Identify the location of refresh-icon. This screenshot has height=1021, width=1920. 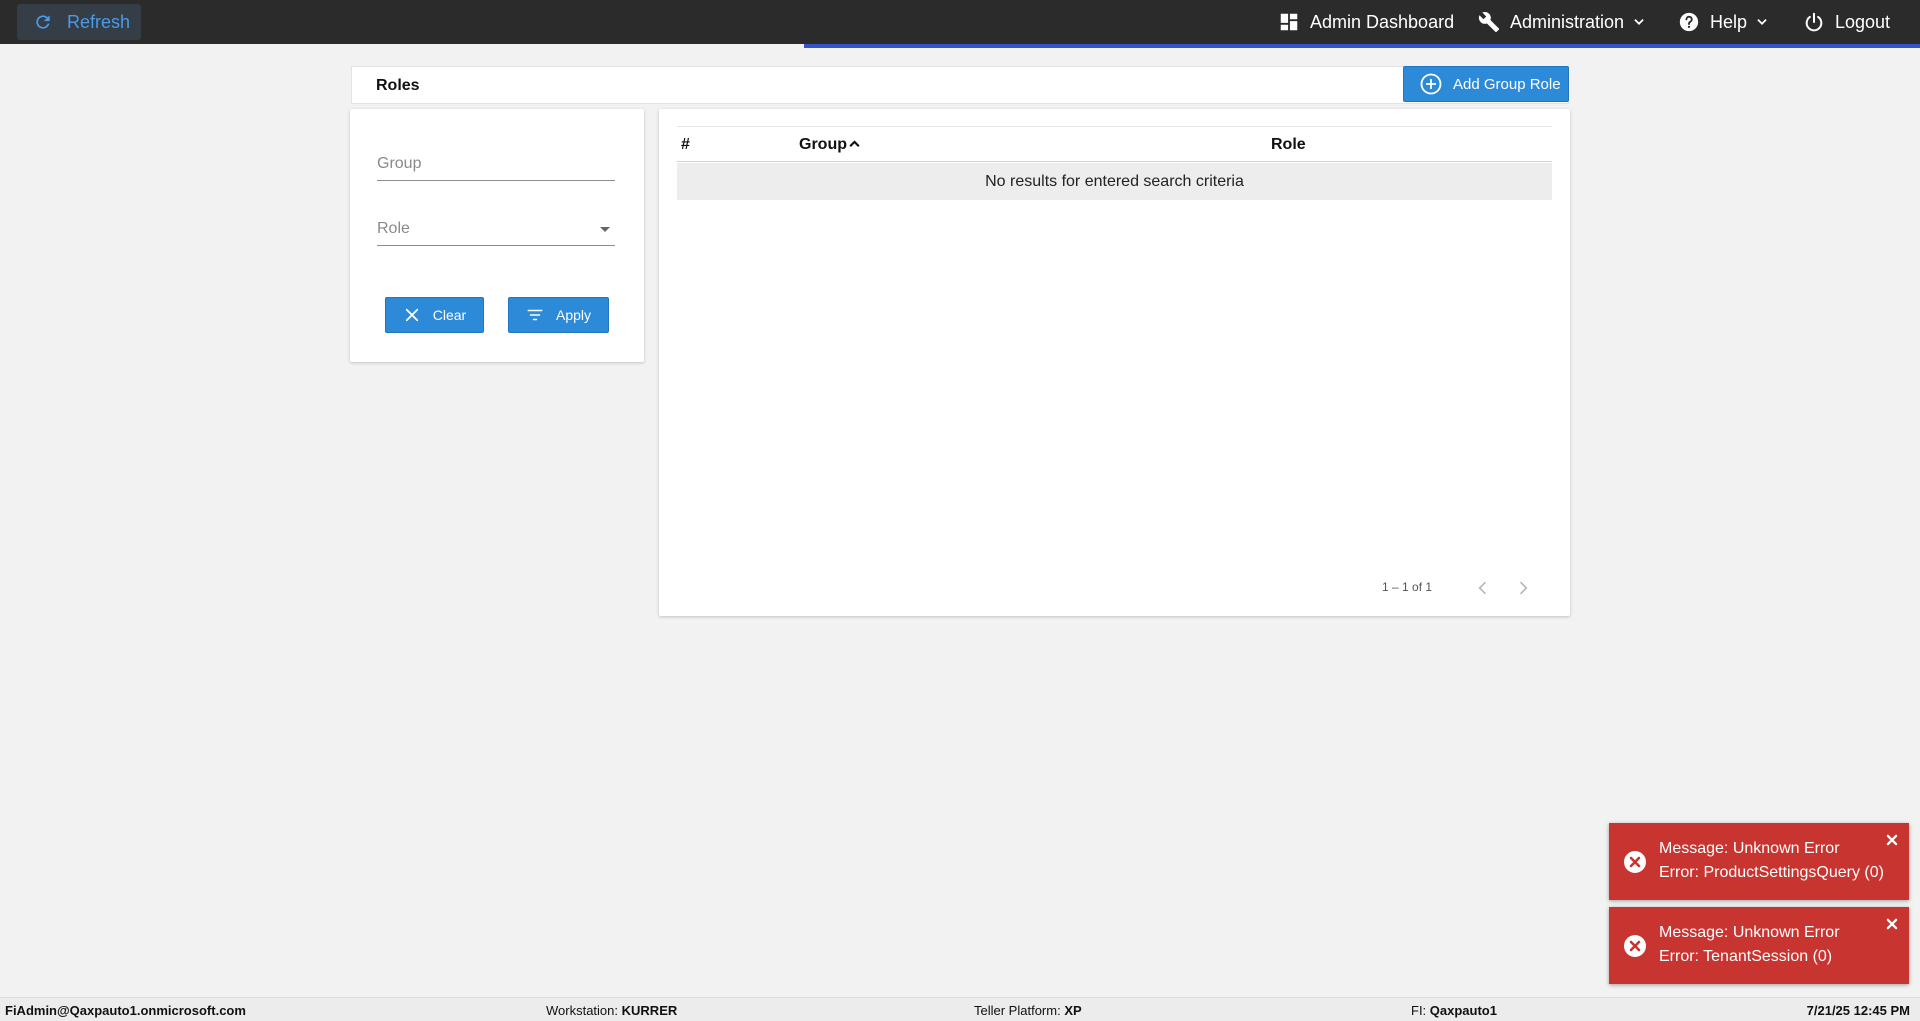
(43, 22).